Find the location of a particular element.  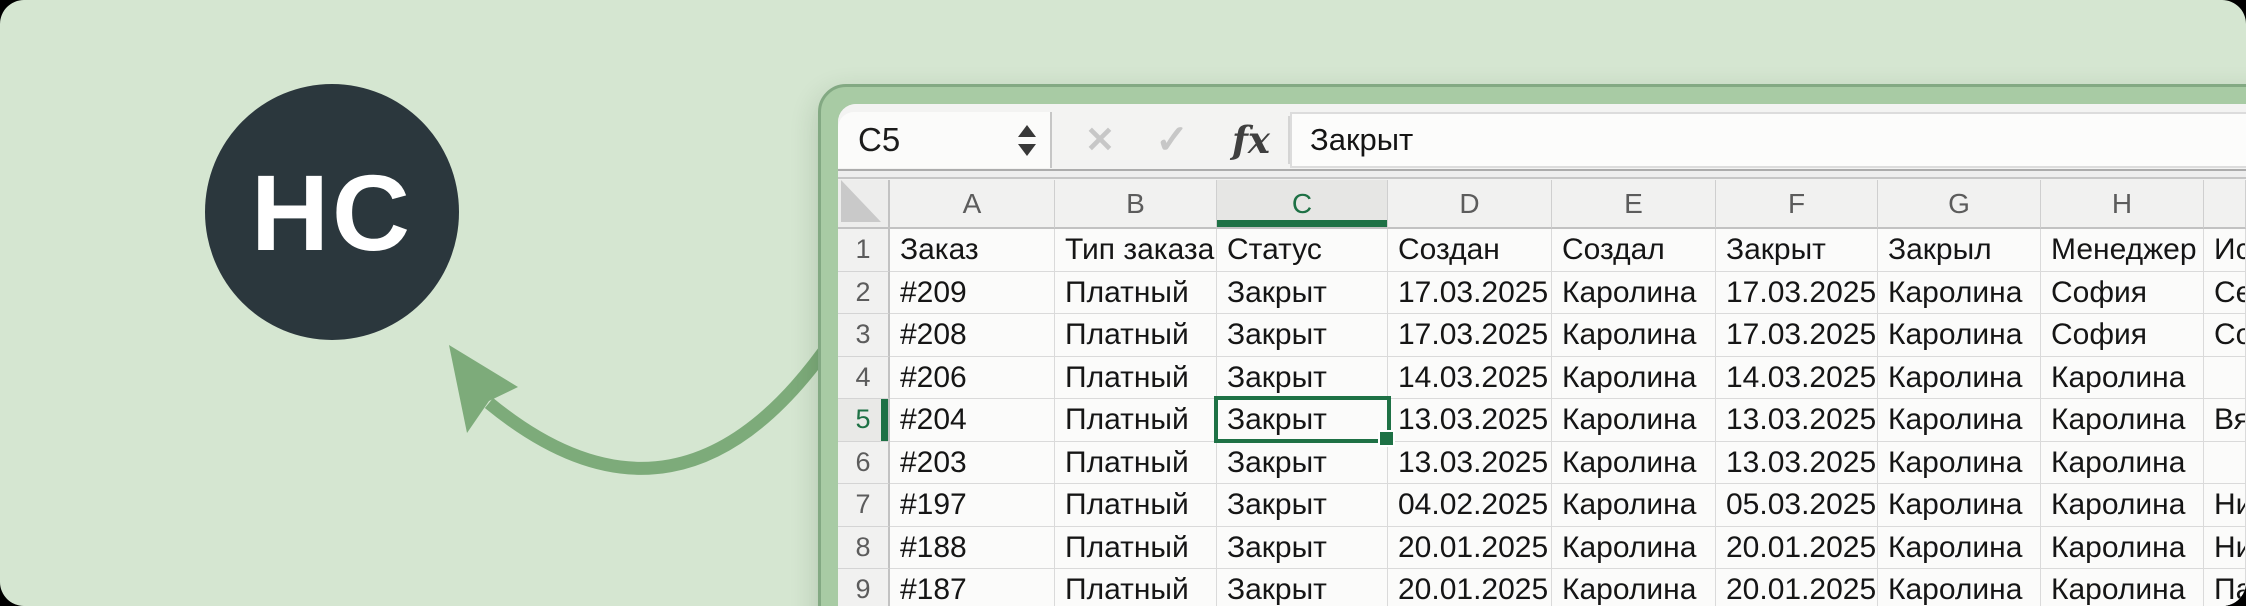

cell-I4 is located at coordinates (2225, 377).